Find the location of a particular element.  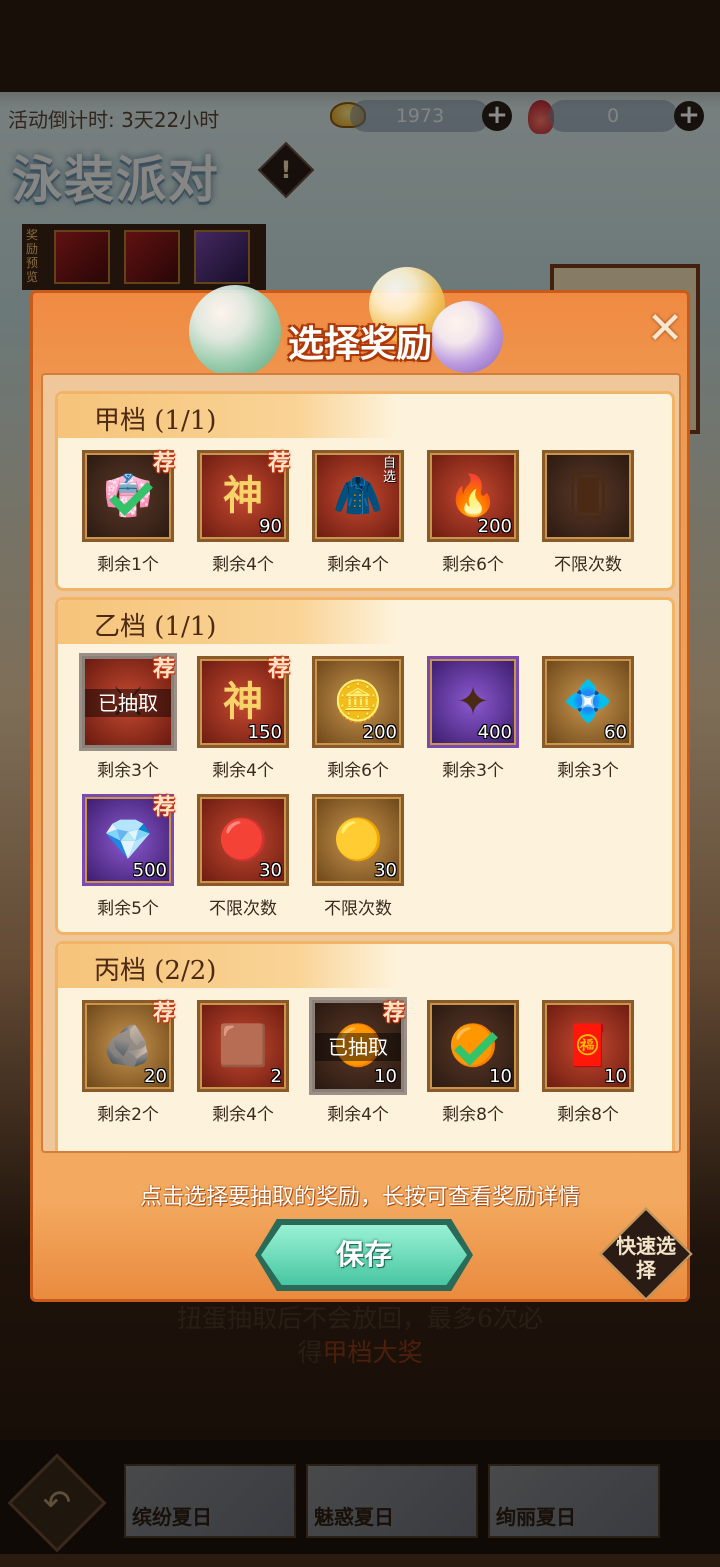

reward-slot: 🂠 不限次数 is located at coordinates (588, 512).